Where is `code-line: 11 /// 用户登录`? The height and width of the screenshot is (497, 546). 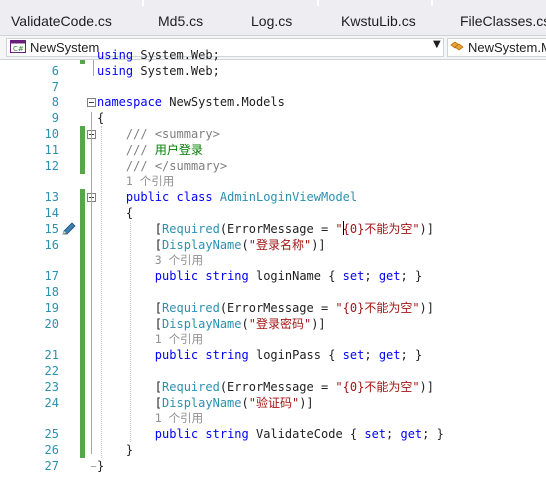 code-line: 11 /// 用户登录 is located at coordinates (273, 149).